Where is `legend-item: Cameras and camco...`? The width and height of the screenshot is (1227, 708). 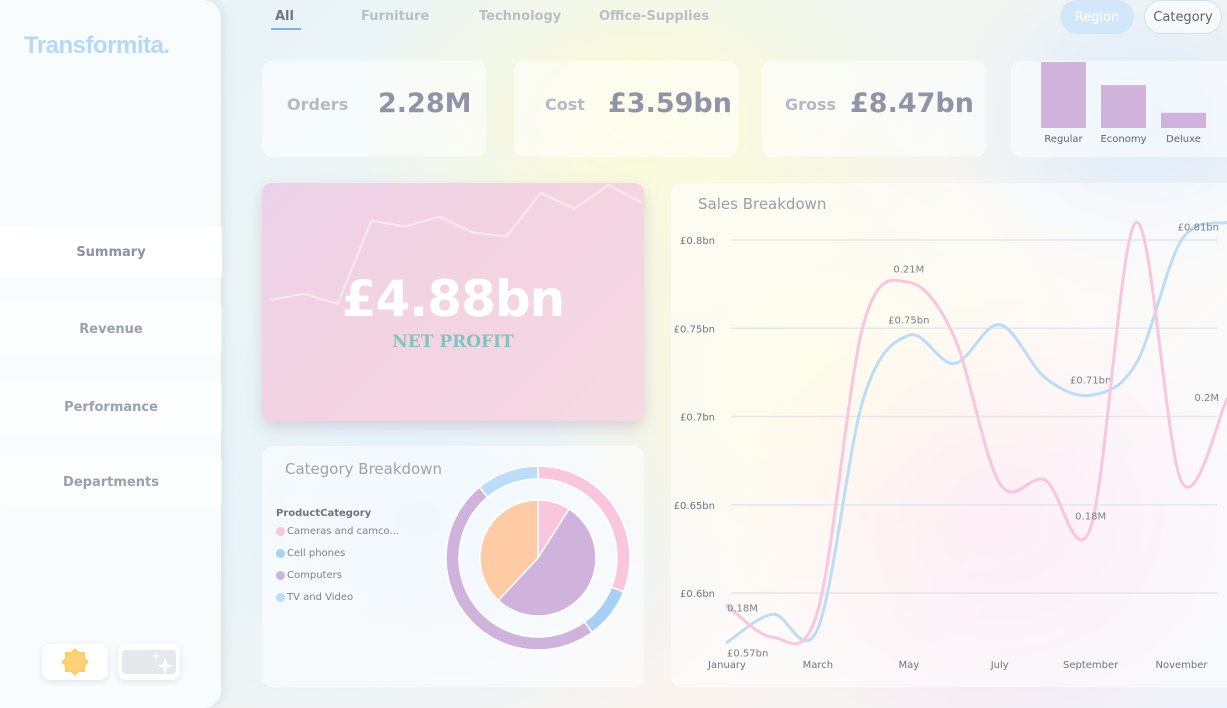
legend-item: Cameras and camco... is located at coordinates (337, 531).